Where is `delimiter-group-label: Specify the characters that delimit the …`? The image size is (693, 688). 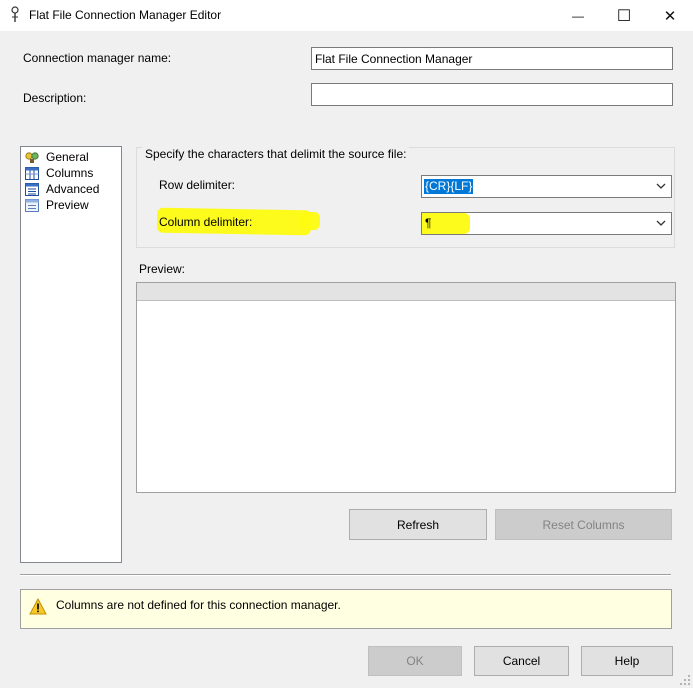
delimiter-group-label: Specify the characters that delimit the … is located at coordinates (276, 154).